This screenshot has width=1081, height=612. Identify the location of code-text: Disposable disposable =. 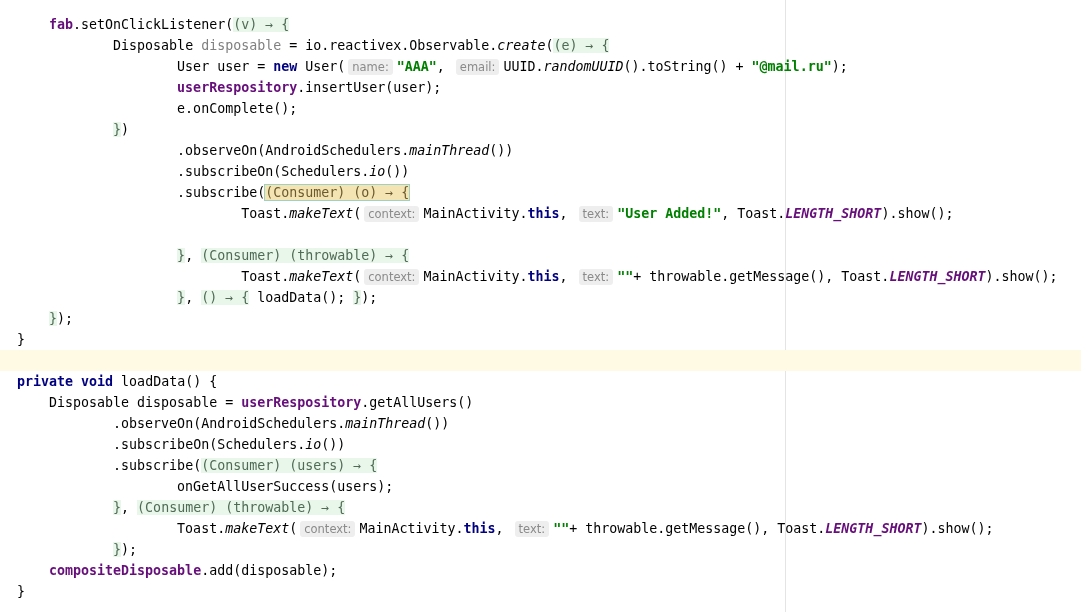
(142, 402).